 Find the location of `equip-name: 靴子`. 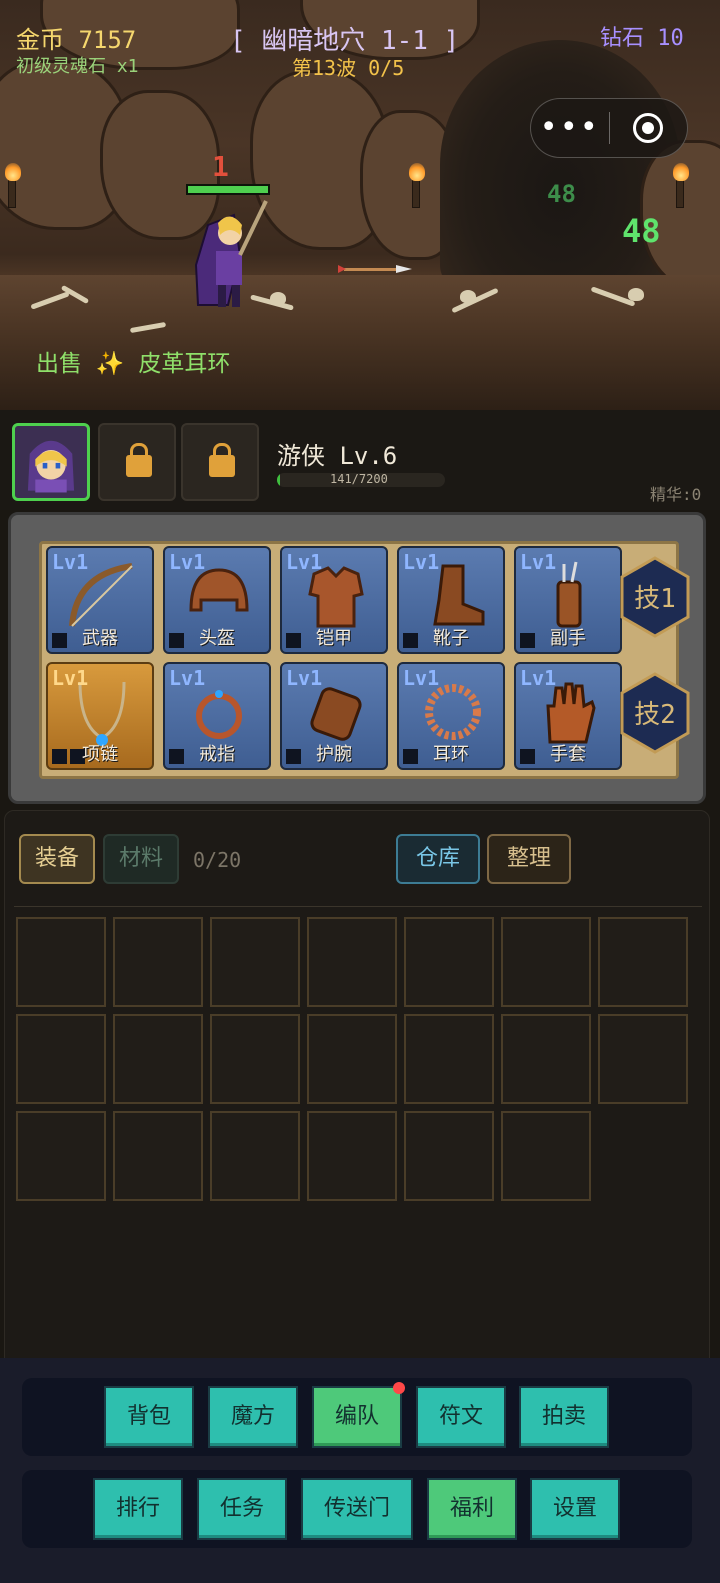

equip-name: 靴子 is located at coordinates (451, 638).